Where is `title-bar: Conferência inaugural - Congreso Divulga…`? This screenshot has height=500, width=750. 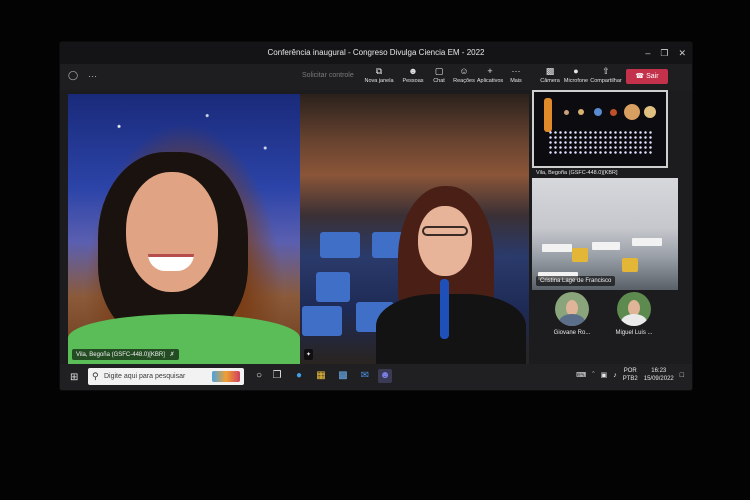 title-bar: Conferência inaugural - Congreso Divulga… is located at coordinates (376, 53).